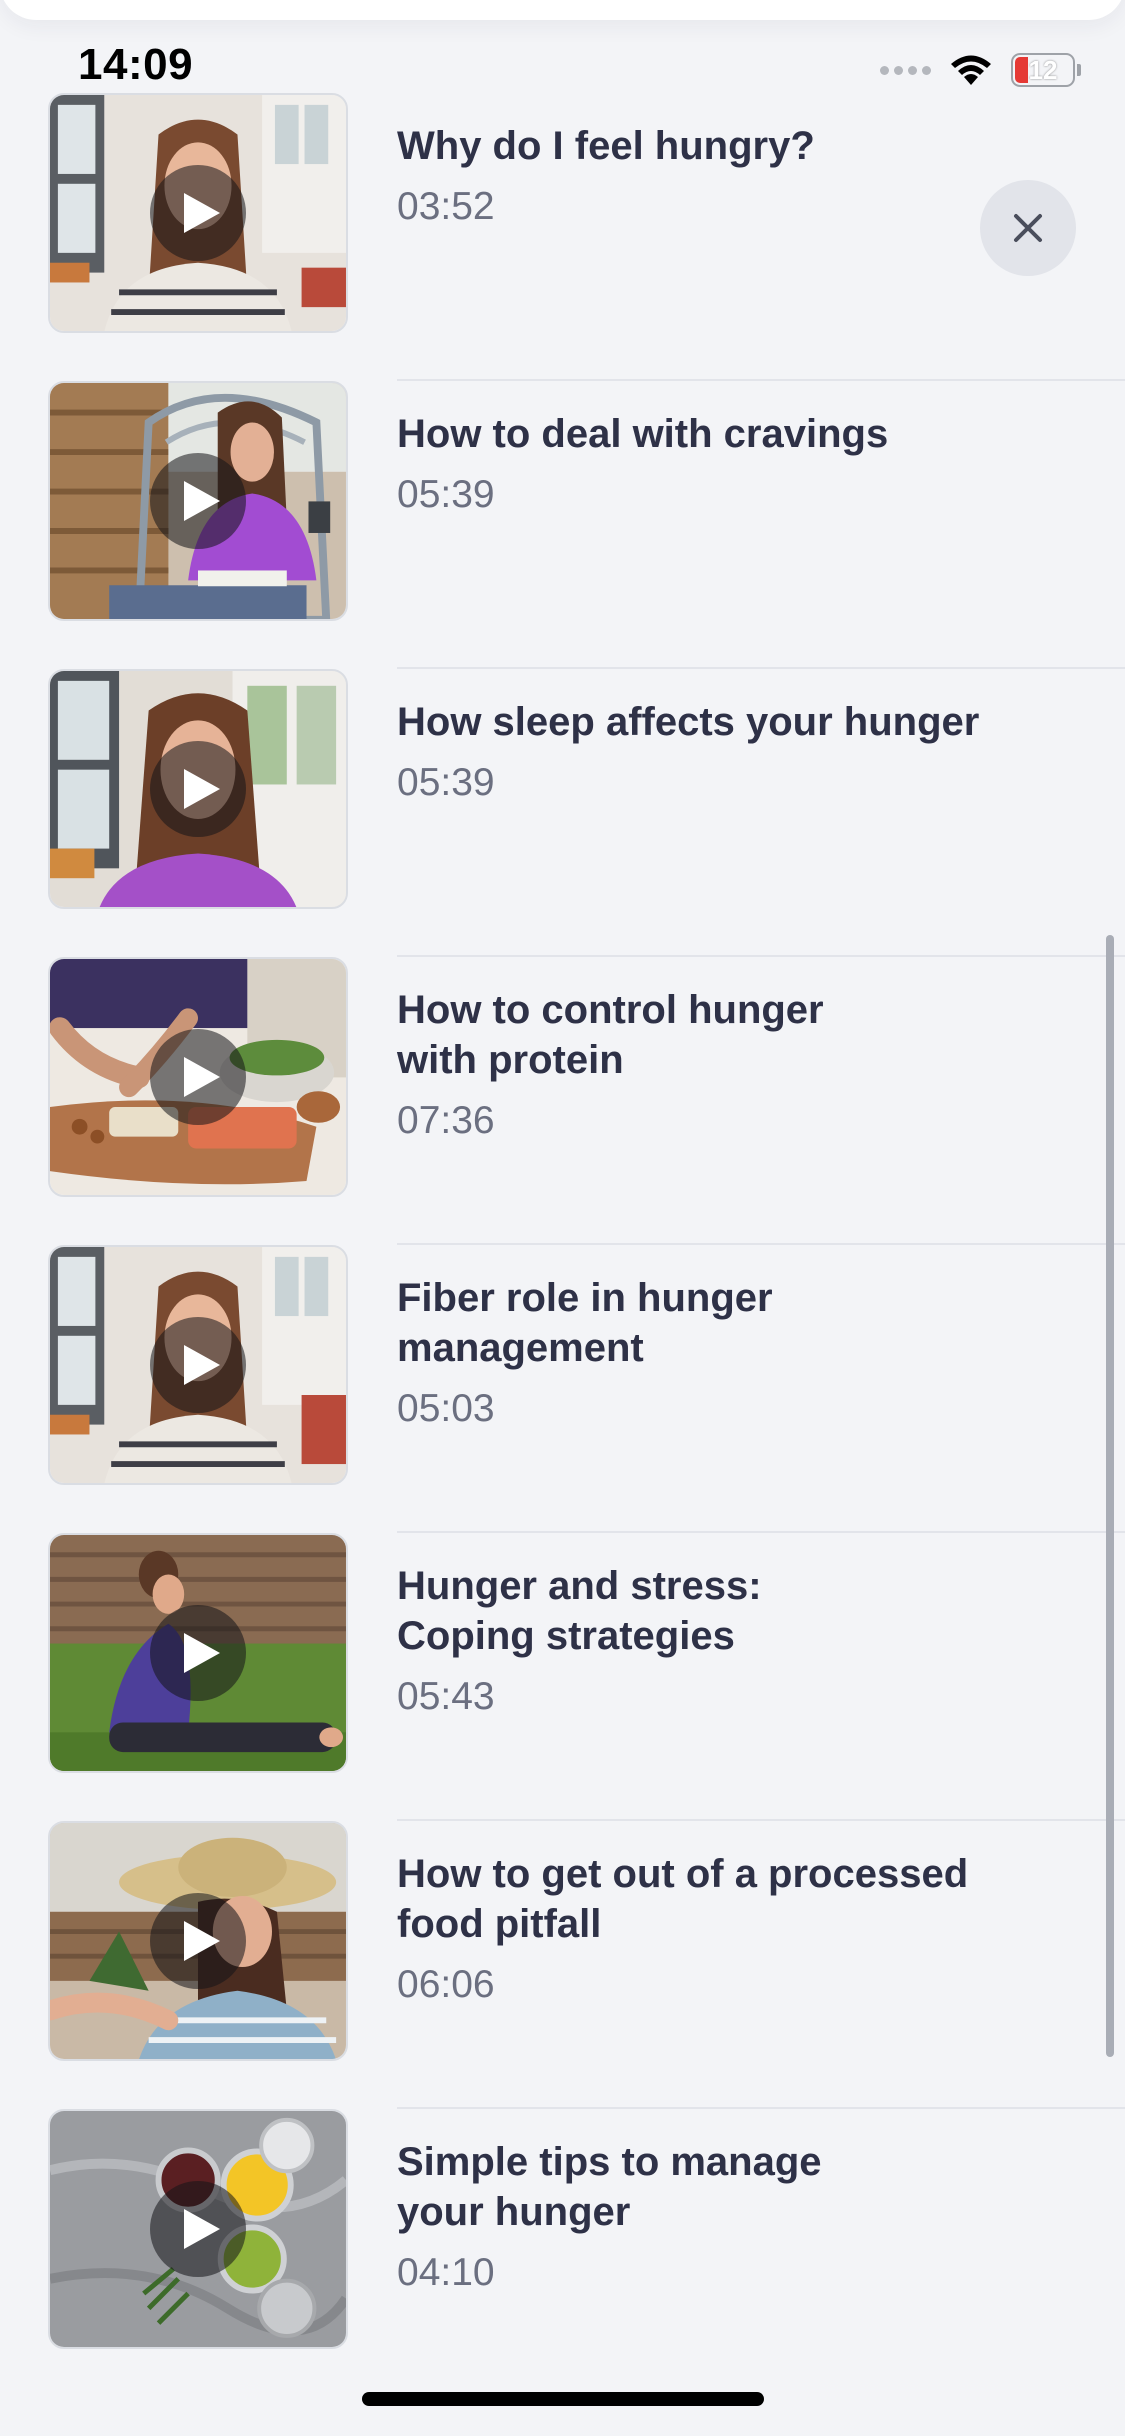 The width and height of the screenshot is (1125, 2436). Describe the element at coordinates (971, 70) in the screenshot. I see `wifi-icon` at that location.